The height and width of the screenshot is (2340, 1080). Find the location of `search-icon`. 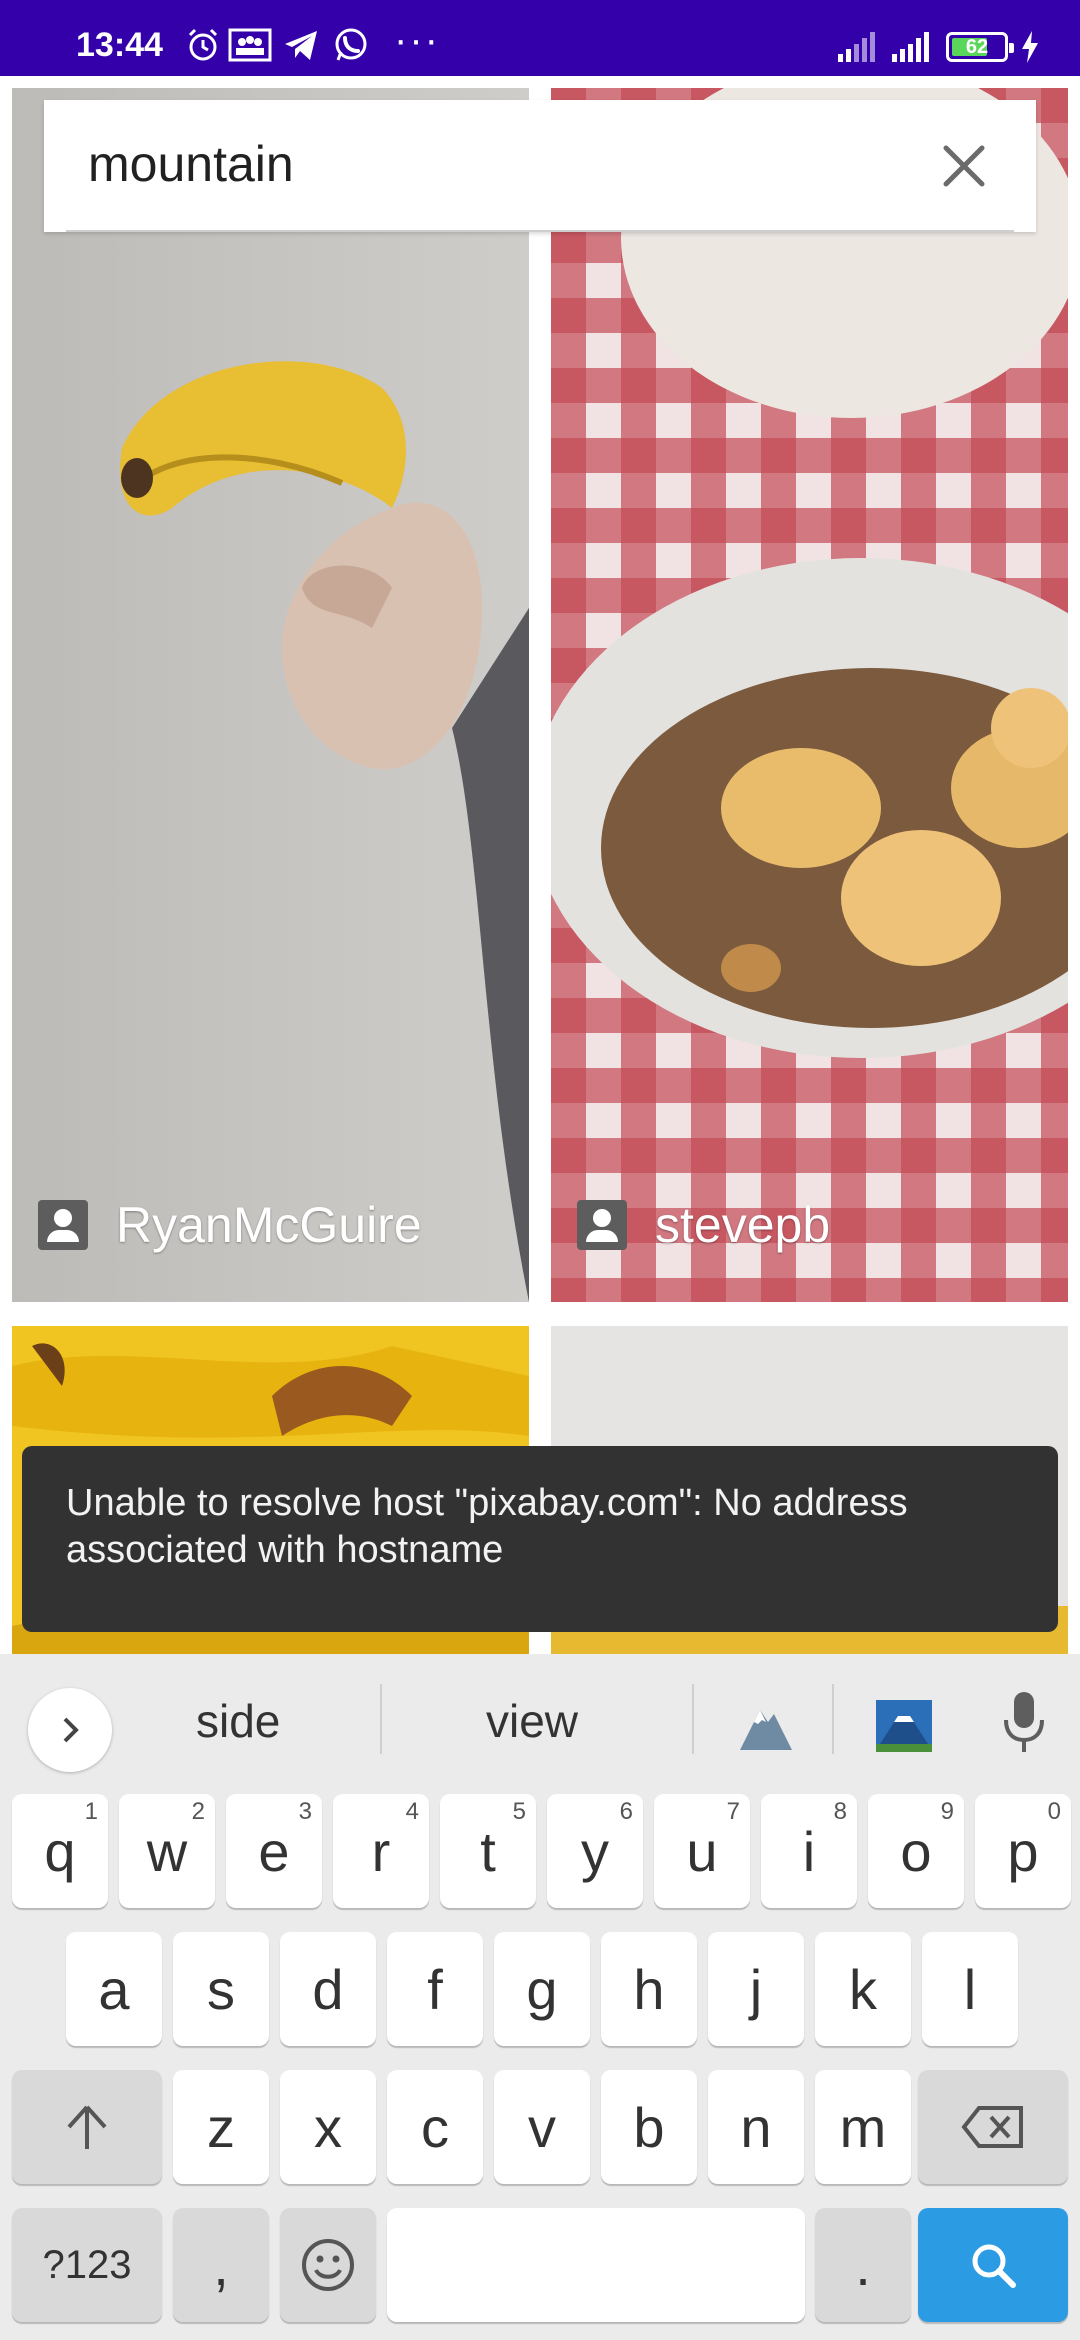

search-icon is located at coordinates (994, 2266).